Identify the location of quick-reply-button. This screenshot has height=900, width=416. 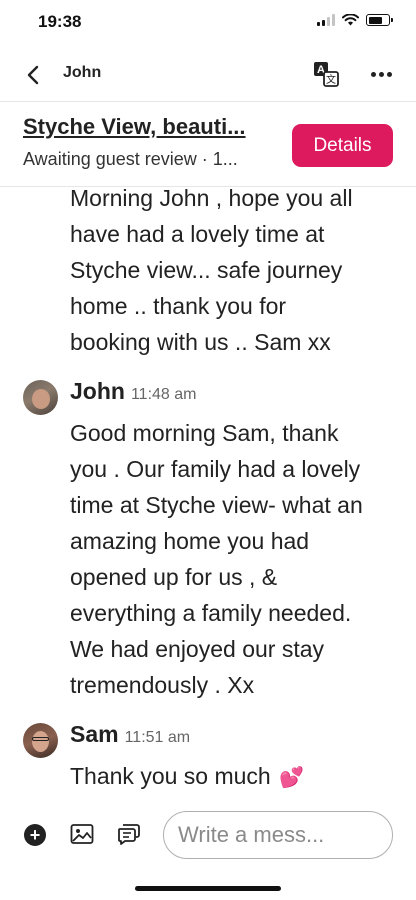
(129, 834).